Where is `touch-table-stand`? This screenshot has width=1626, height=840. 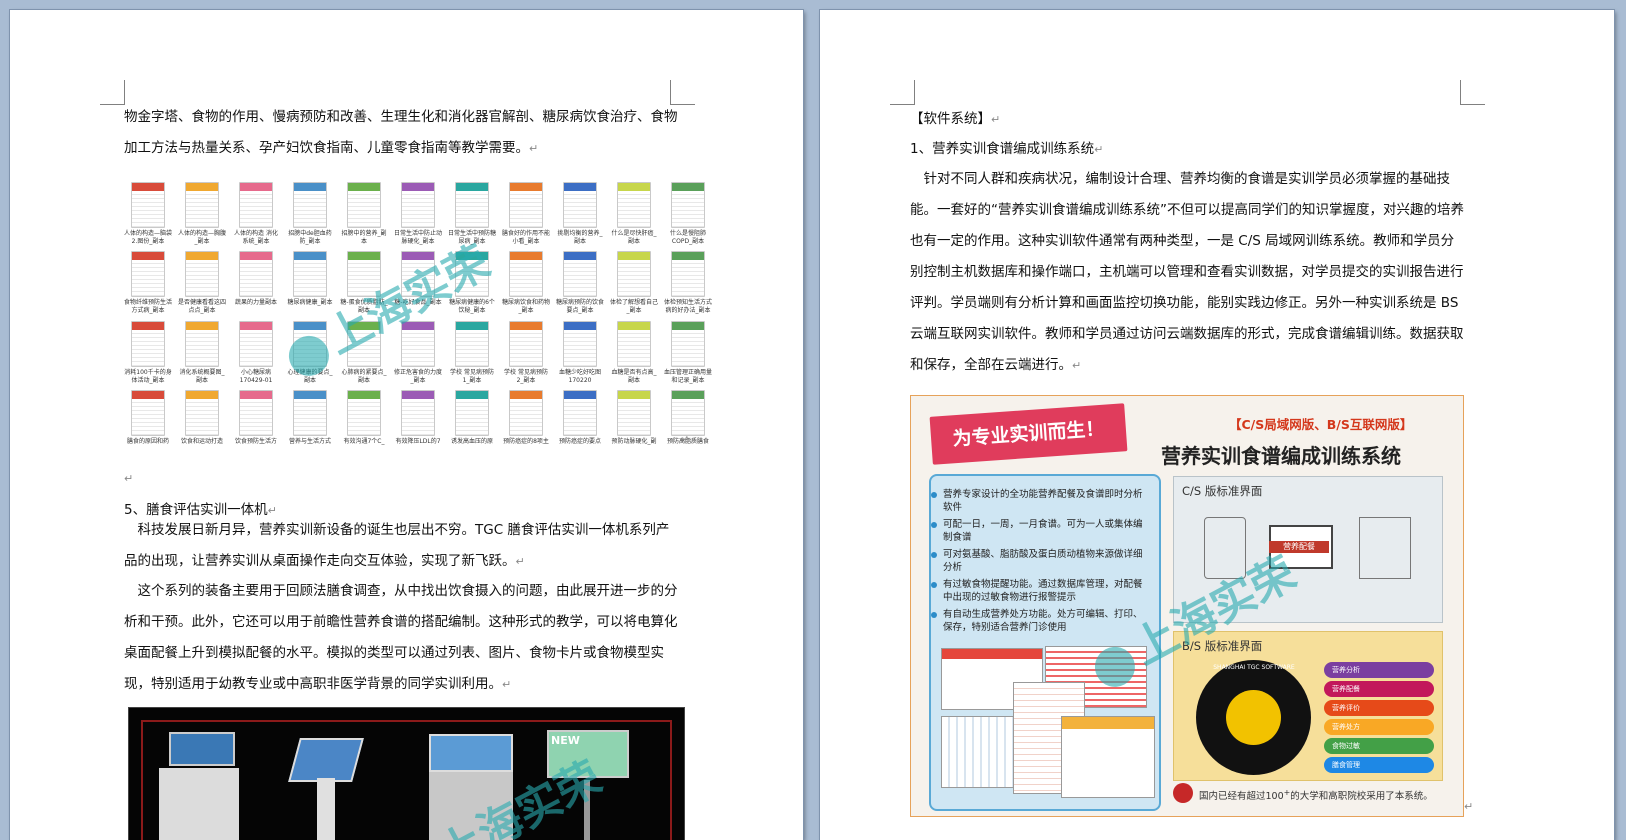 touch-table-stand is located at coordinates (326, 809).